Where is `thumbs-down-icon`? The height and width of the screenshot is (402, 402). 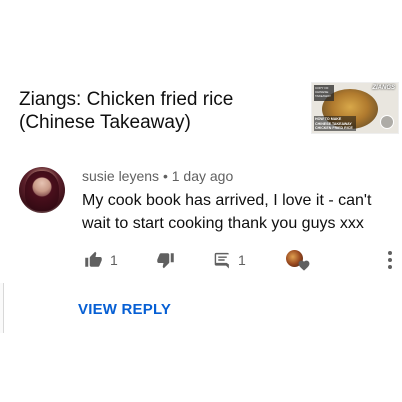
thumbs-down-icon is located at coordinates (165, 261).